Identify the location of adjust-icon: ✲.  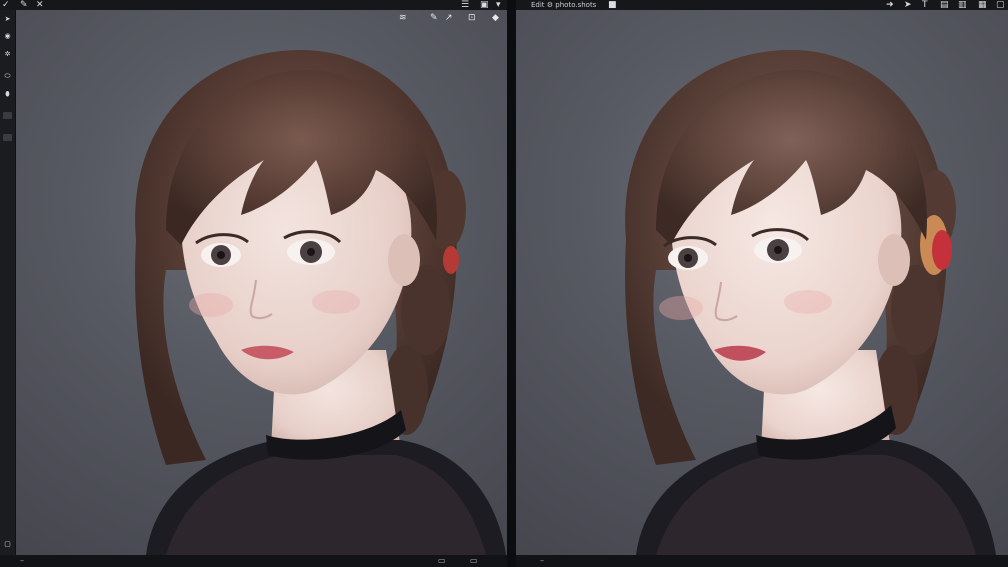
(7, 54).